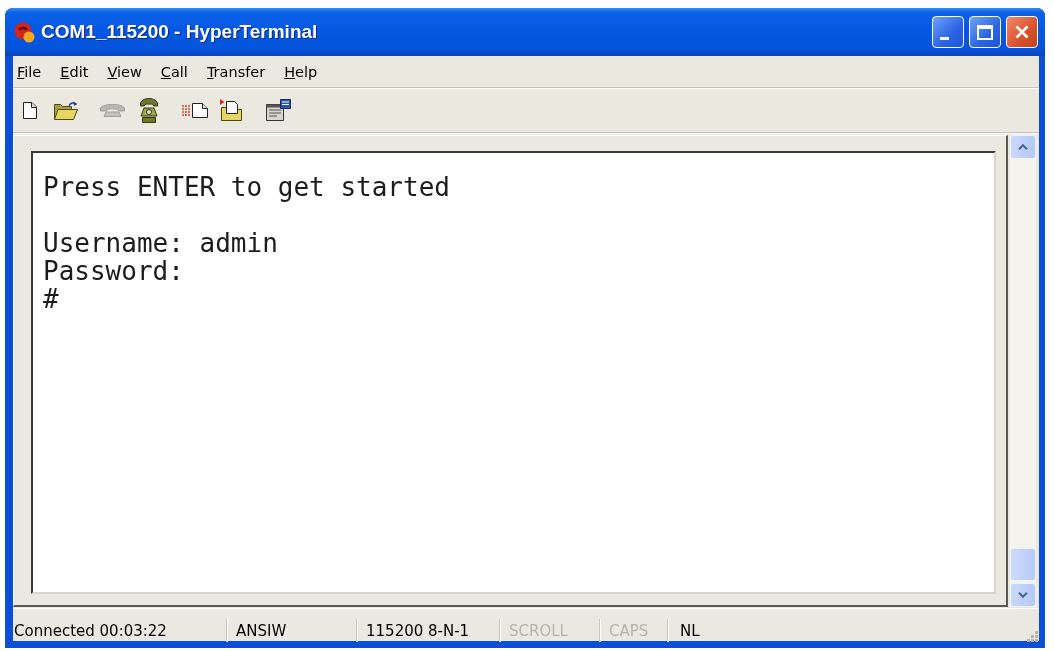 The height and width of the screenshot is (651, 1054). Describe the element at coordinates (51, 299) in the screenshot. I see `terminal-line: #` at that location.